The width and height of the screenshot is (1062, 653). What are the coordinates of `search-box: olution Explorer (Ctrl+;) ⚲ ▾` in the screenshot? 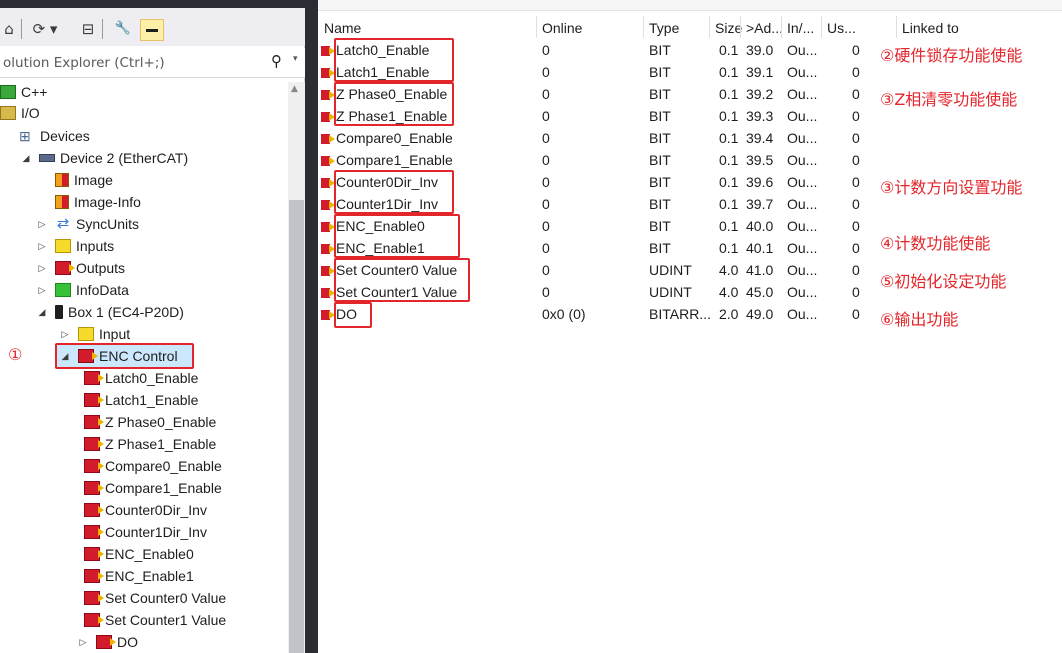 It's located at (152, 63).